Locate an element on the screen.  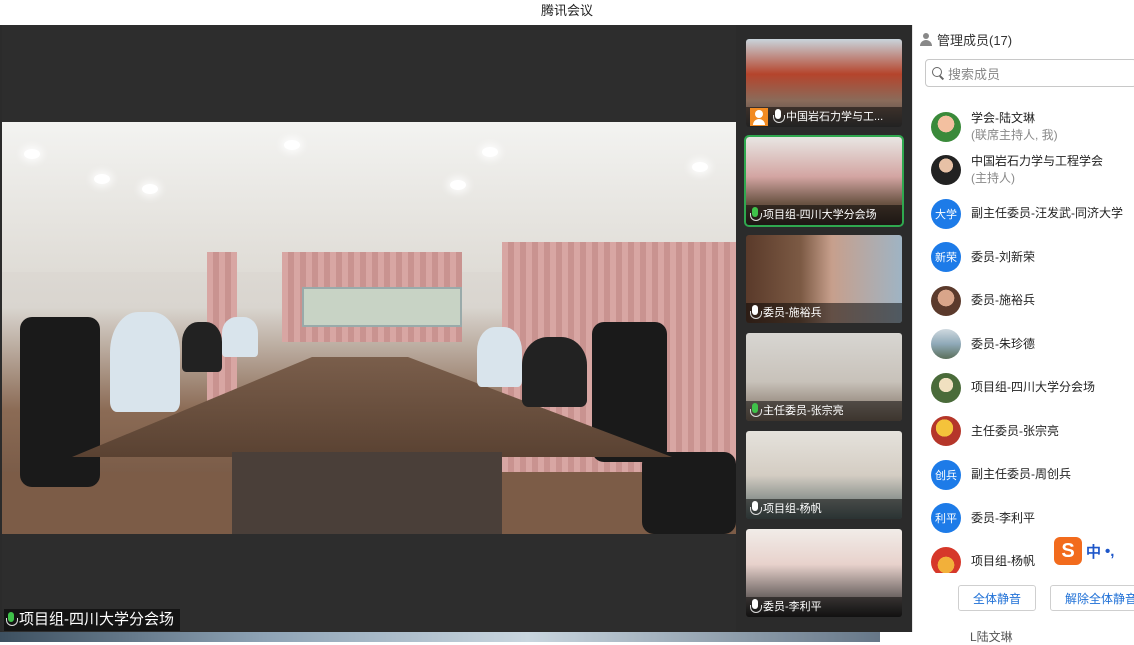
thumbnail-name: 项目组-四川大学分会场 is located at coordinates (820, 215).